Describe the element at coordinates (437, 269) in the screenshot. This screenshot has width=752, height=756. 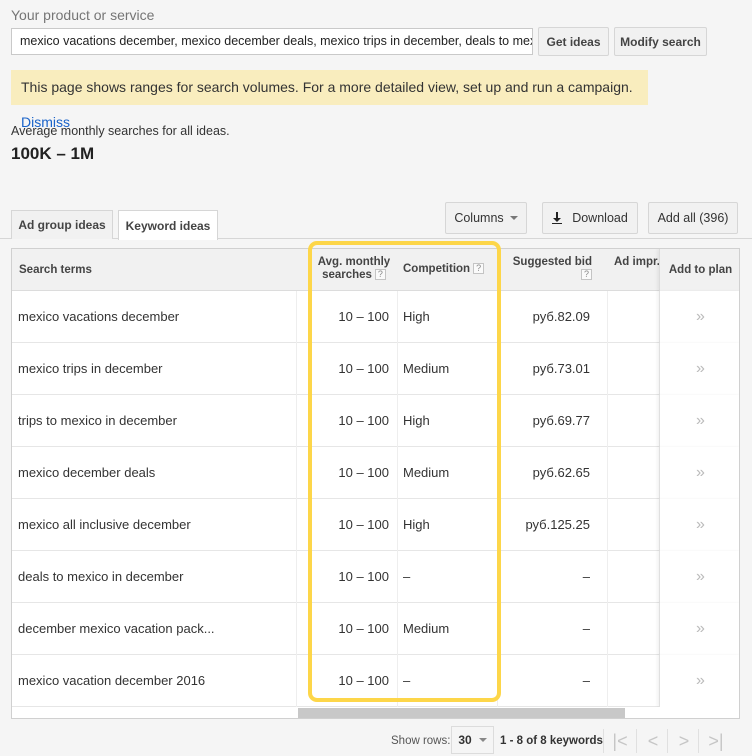
I see `header-competition-label: Competition` at that location.